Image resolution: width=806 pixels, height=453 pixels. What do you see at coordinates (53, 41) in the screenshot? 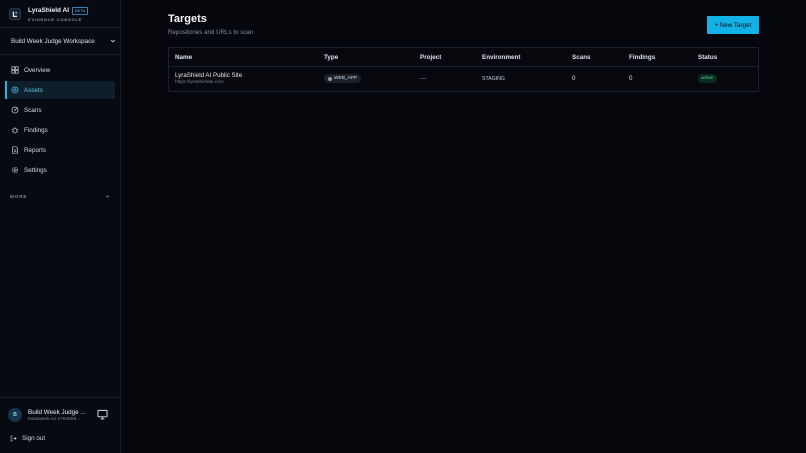
I see `workspace-name: Build Week Judge Workspace` at bounding box center [53, 41].